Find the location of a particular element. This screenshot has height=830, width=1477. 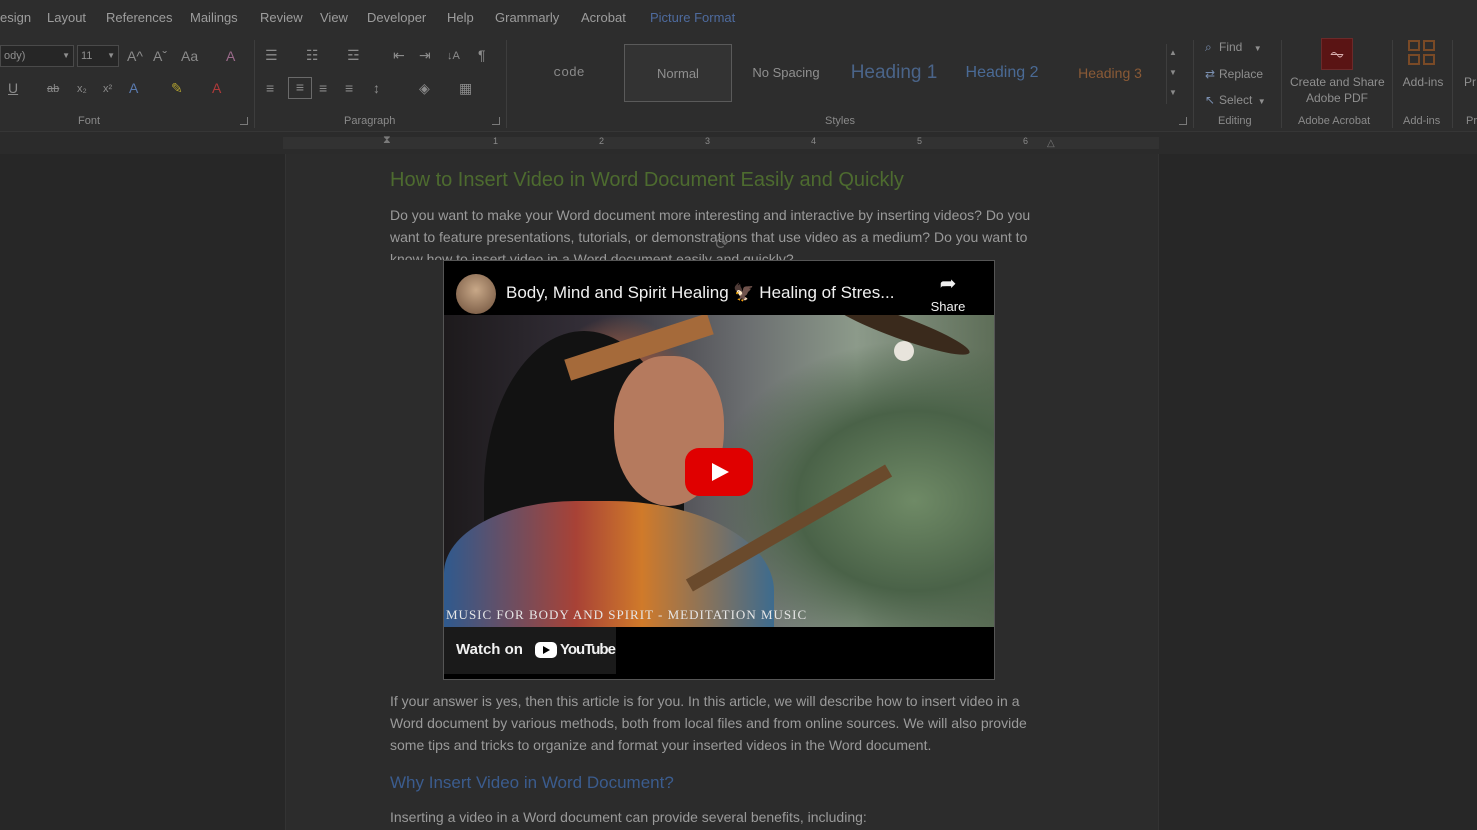

tab-references: References is located at coordinates (139, 17).